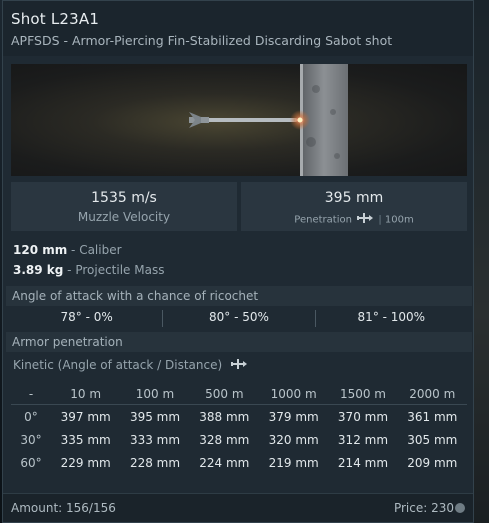  I want to click on table-cell: 335 mm, so click(85, 439).